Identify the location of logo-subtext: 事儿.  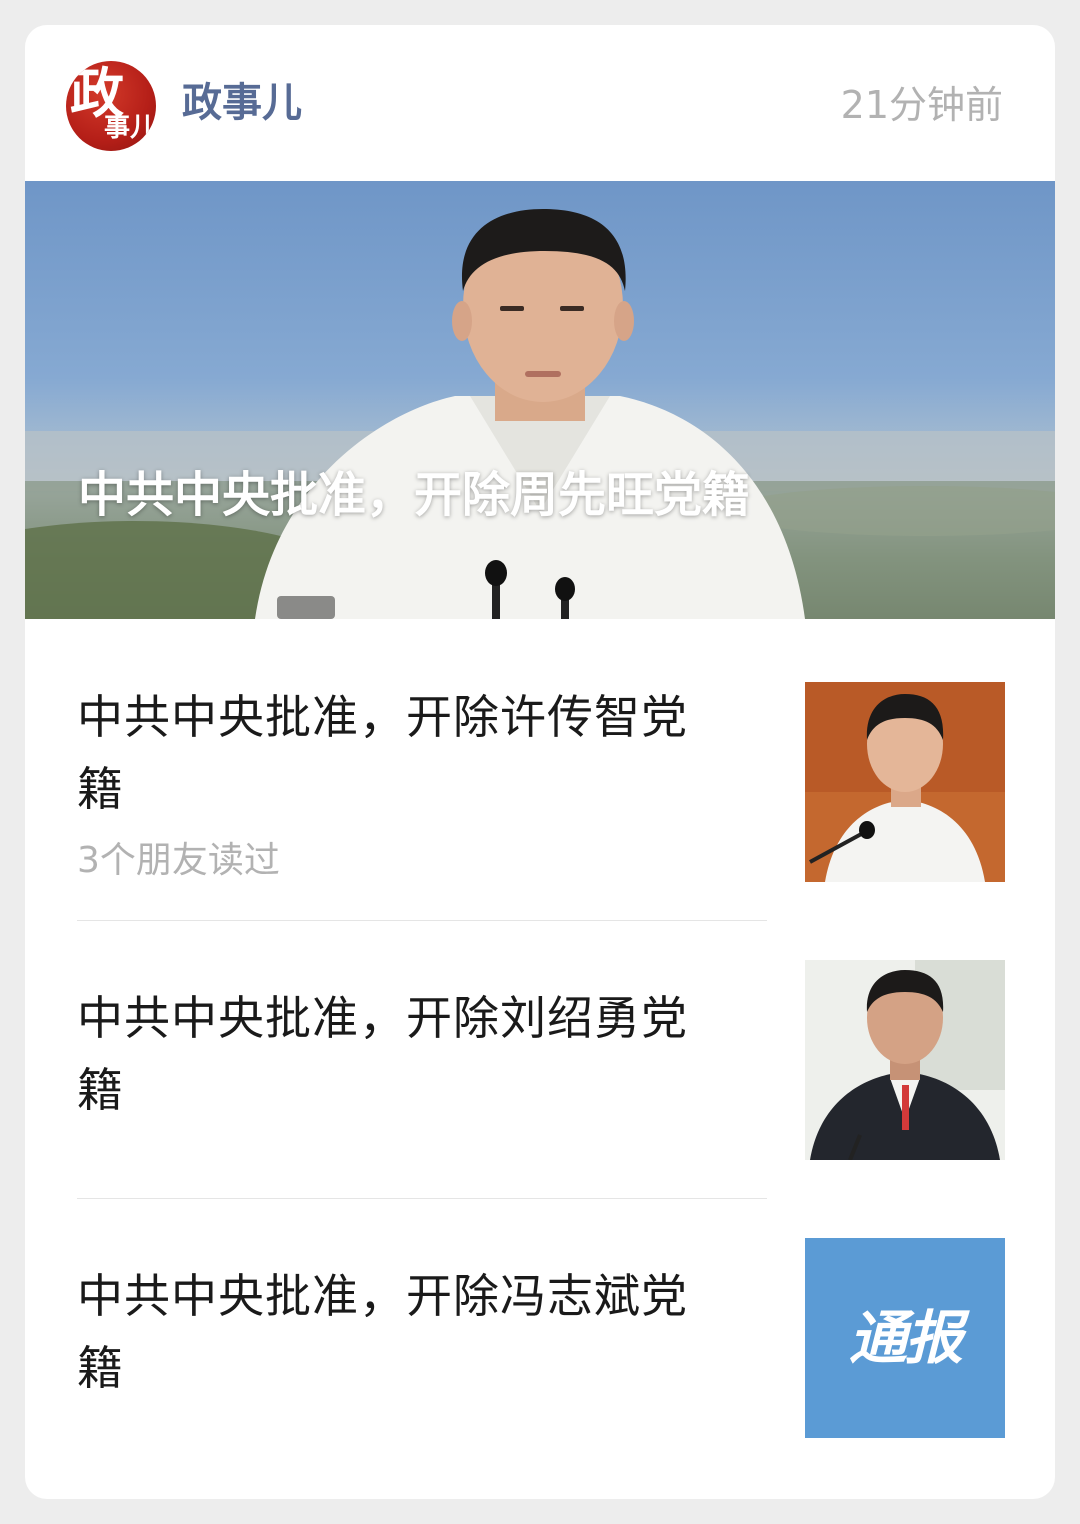
(130, 128).